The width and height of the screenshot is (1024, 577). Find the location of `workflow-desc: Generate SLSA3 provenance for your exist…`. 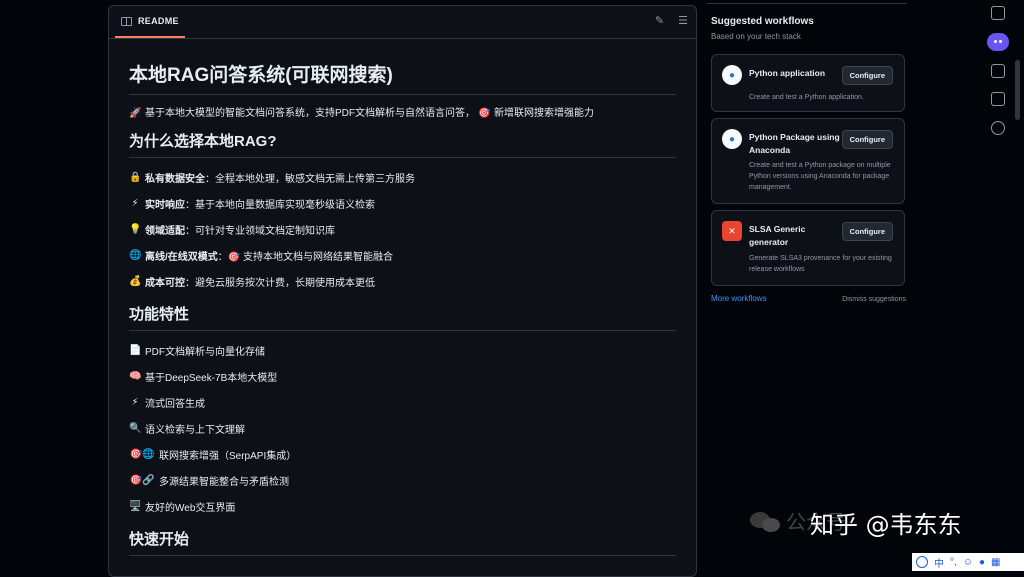

workflow-desc: Generate SLSA3 provenance for your exist… is located at coordinates (820, 264).